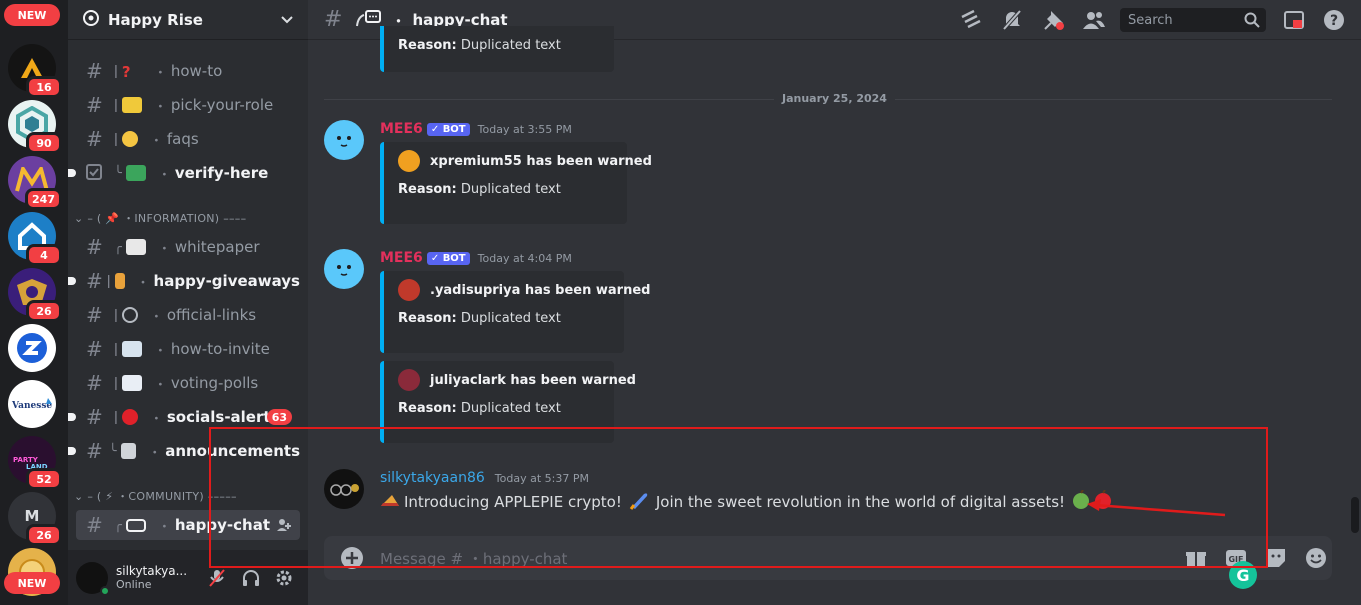 The height and width of the screenshot is (605, 1361). I want to click on user-avatar-small, so click(409, 290).